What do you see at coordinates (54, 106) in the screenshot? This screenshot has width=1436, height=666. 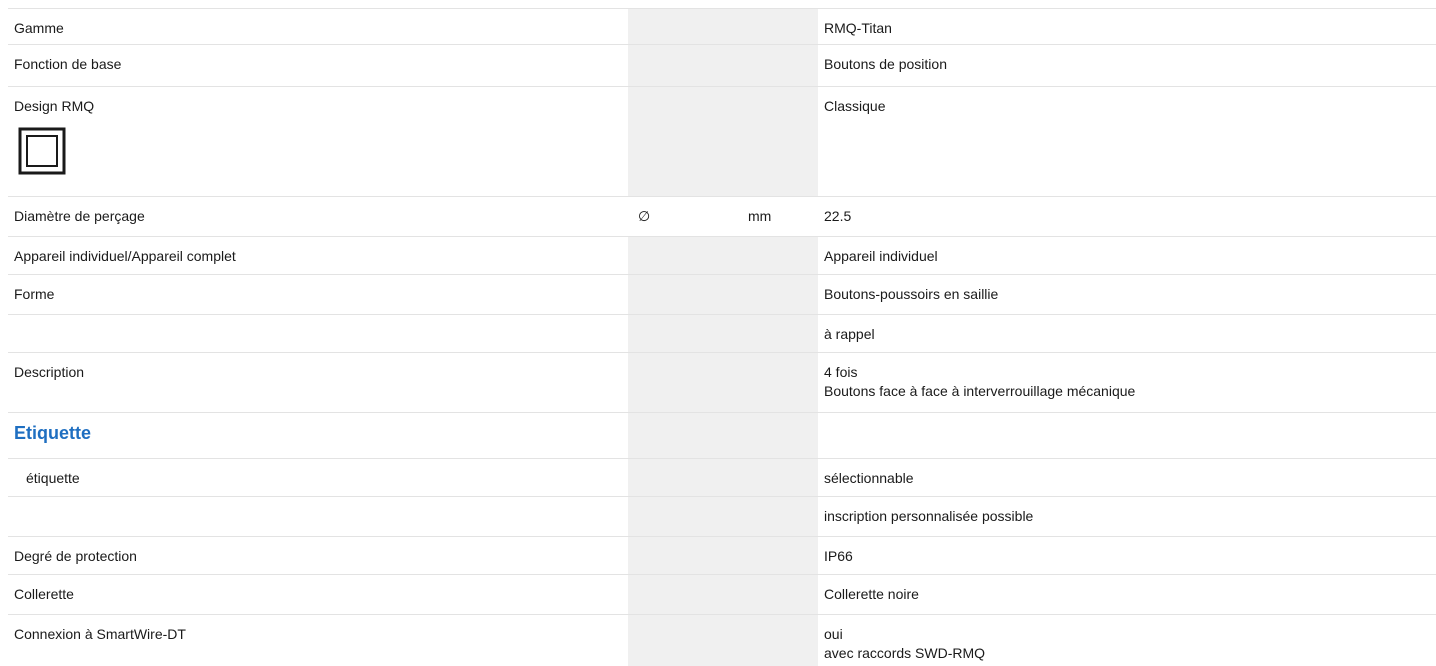 I see `spec-label: Design RMQ` at bounding box center [54, 106].